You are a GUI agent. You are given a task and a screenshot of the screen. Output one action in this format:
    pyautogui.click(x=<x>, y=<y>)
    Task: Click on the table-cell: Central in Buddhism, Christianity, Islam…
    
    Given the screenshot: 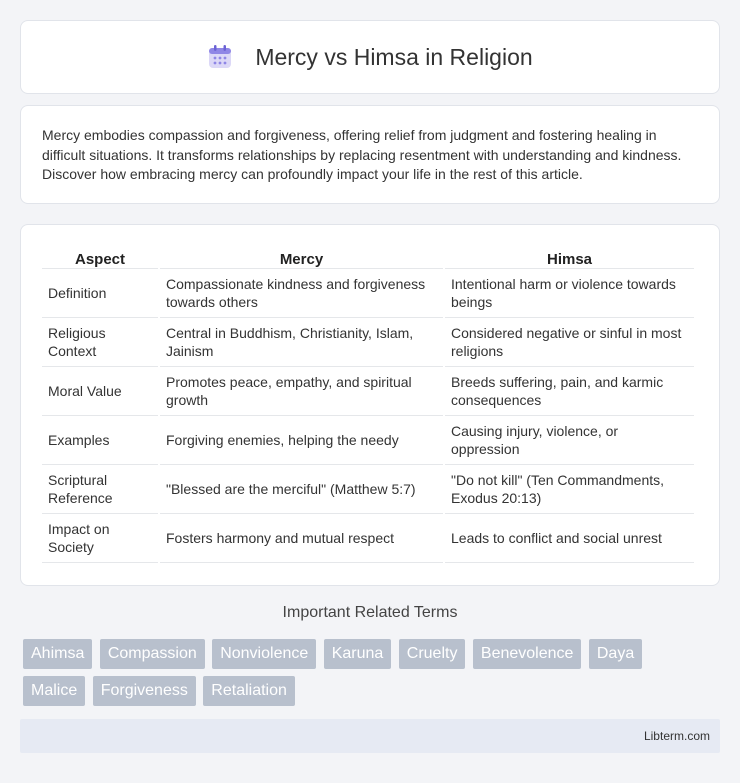 What is the action you would take?
    pyautogui.click(x=301, y=342)
    